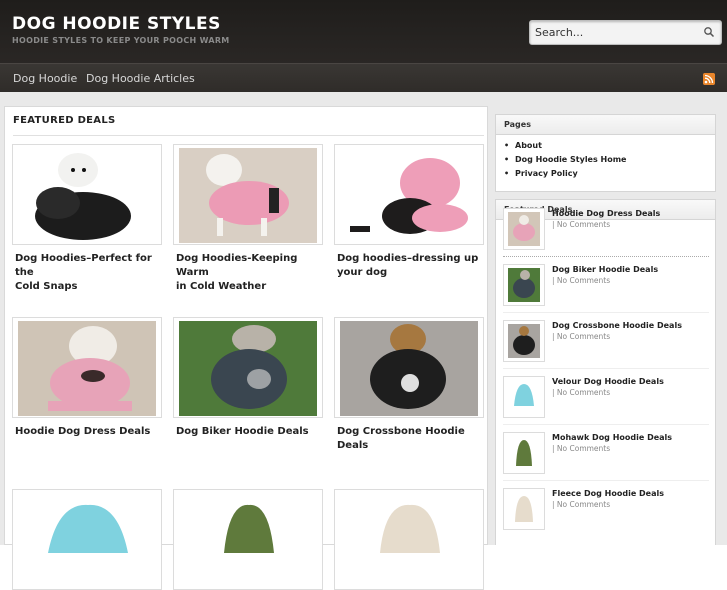  What do you see at coordinates (140, 78) in the screenshot?
I see `nav-item-dog-hoodie-articles: Dog Hoodie Articles` at bounding box center [140, 78].